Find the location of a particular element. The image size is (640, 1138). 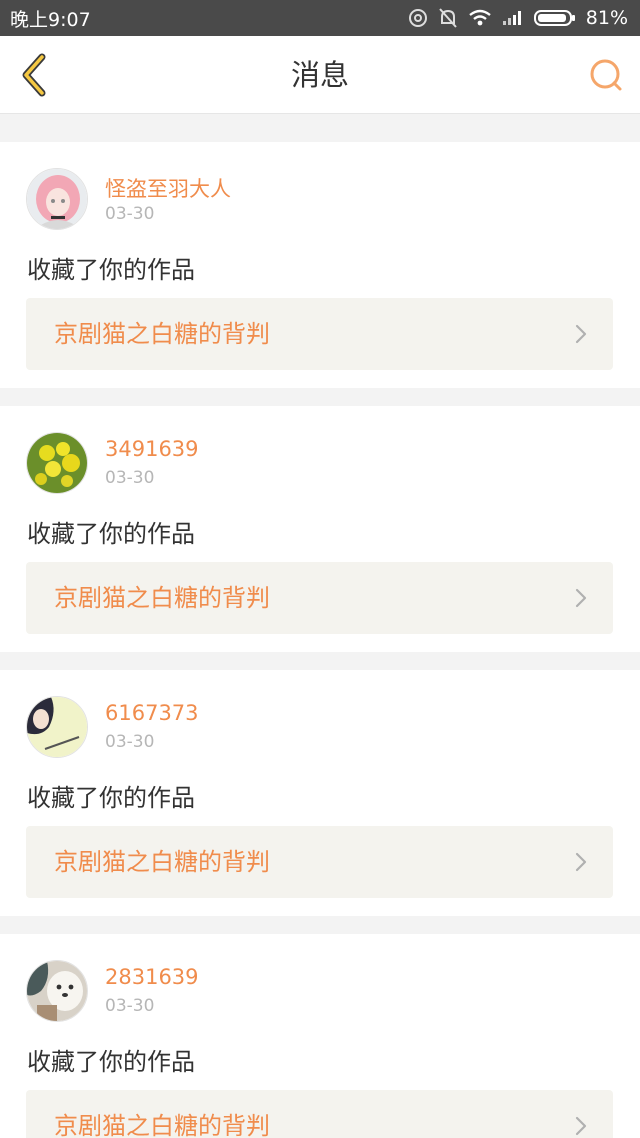

status-bar: 晚上9:07 81% is located at coordinates (320, 18).